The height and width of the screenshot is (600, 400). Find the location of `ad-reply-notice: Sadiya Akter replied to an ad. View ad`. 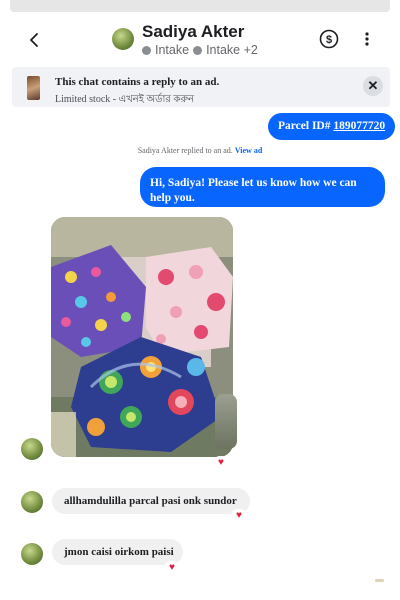

ad-reply-notice: Sadiya Akter replied to an ad. View ad is located at coordinates (200, 150).